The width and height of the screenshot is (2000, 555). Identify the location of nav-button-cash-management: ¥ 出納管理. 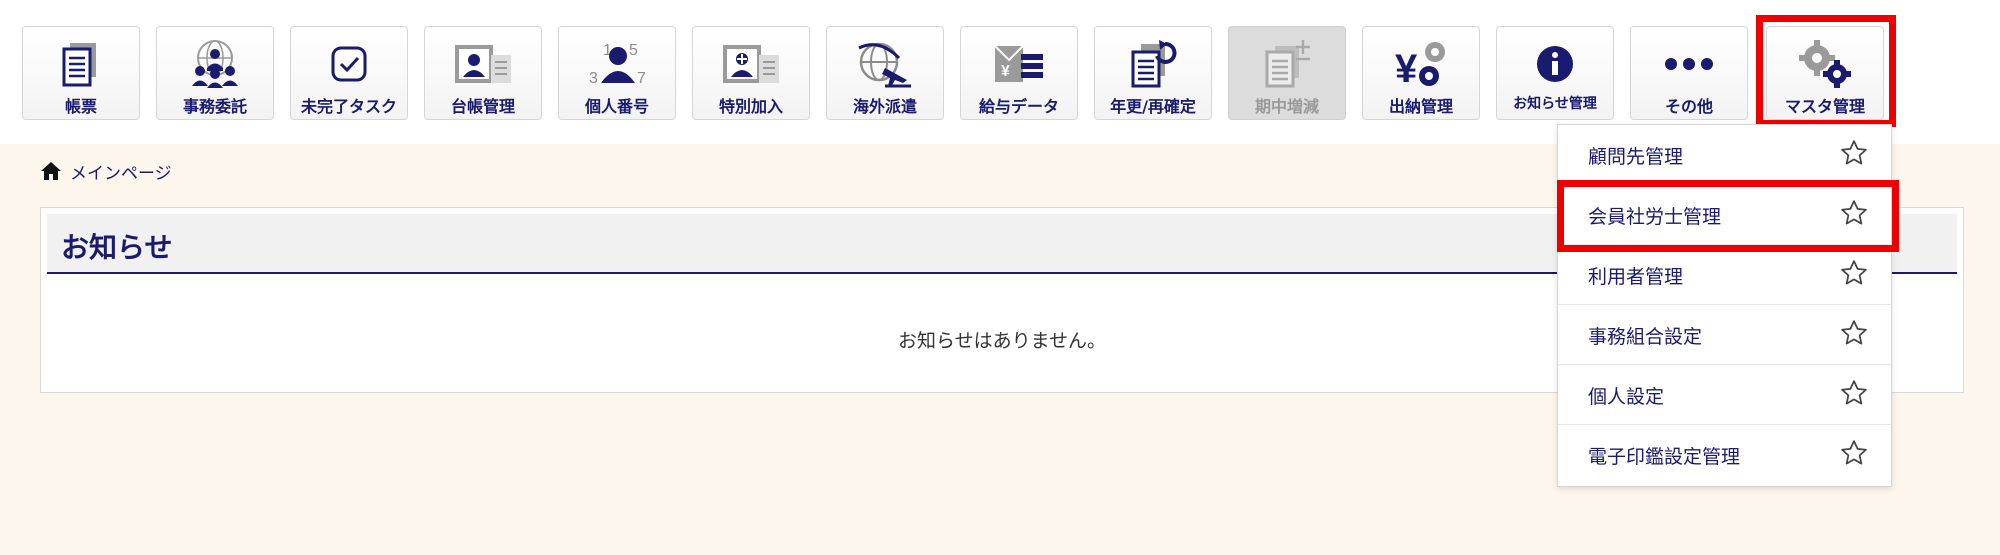
(1421, 73).